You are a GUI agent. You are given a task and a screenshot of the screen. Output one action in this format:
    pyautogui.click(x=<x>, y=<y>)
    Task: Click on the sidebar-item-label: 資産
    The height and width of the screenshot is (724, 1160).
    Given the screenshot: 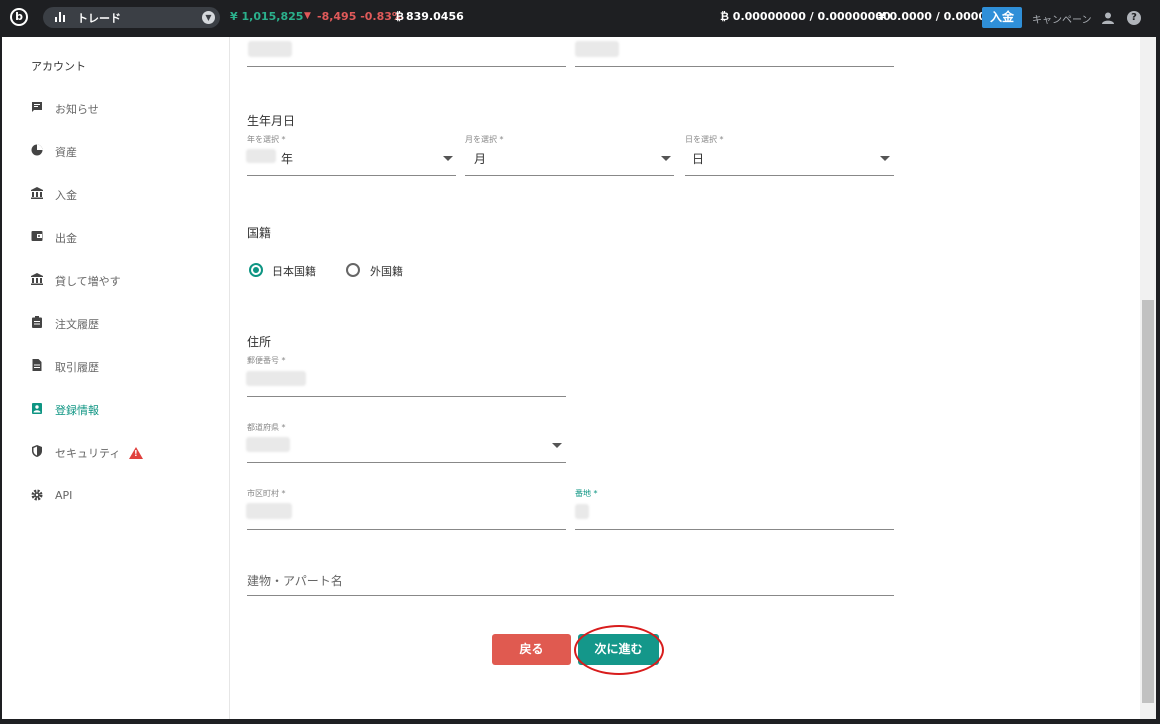 What is the action you would take?
    pyautogui.click(x=66, y=152)
    